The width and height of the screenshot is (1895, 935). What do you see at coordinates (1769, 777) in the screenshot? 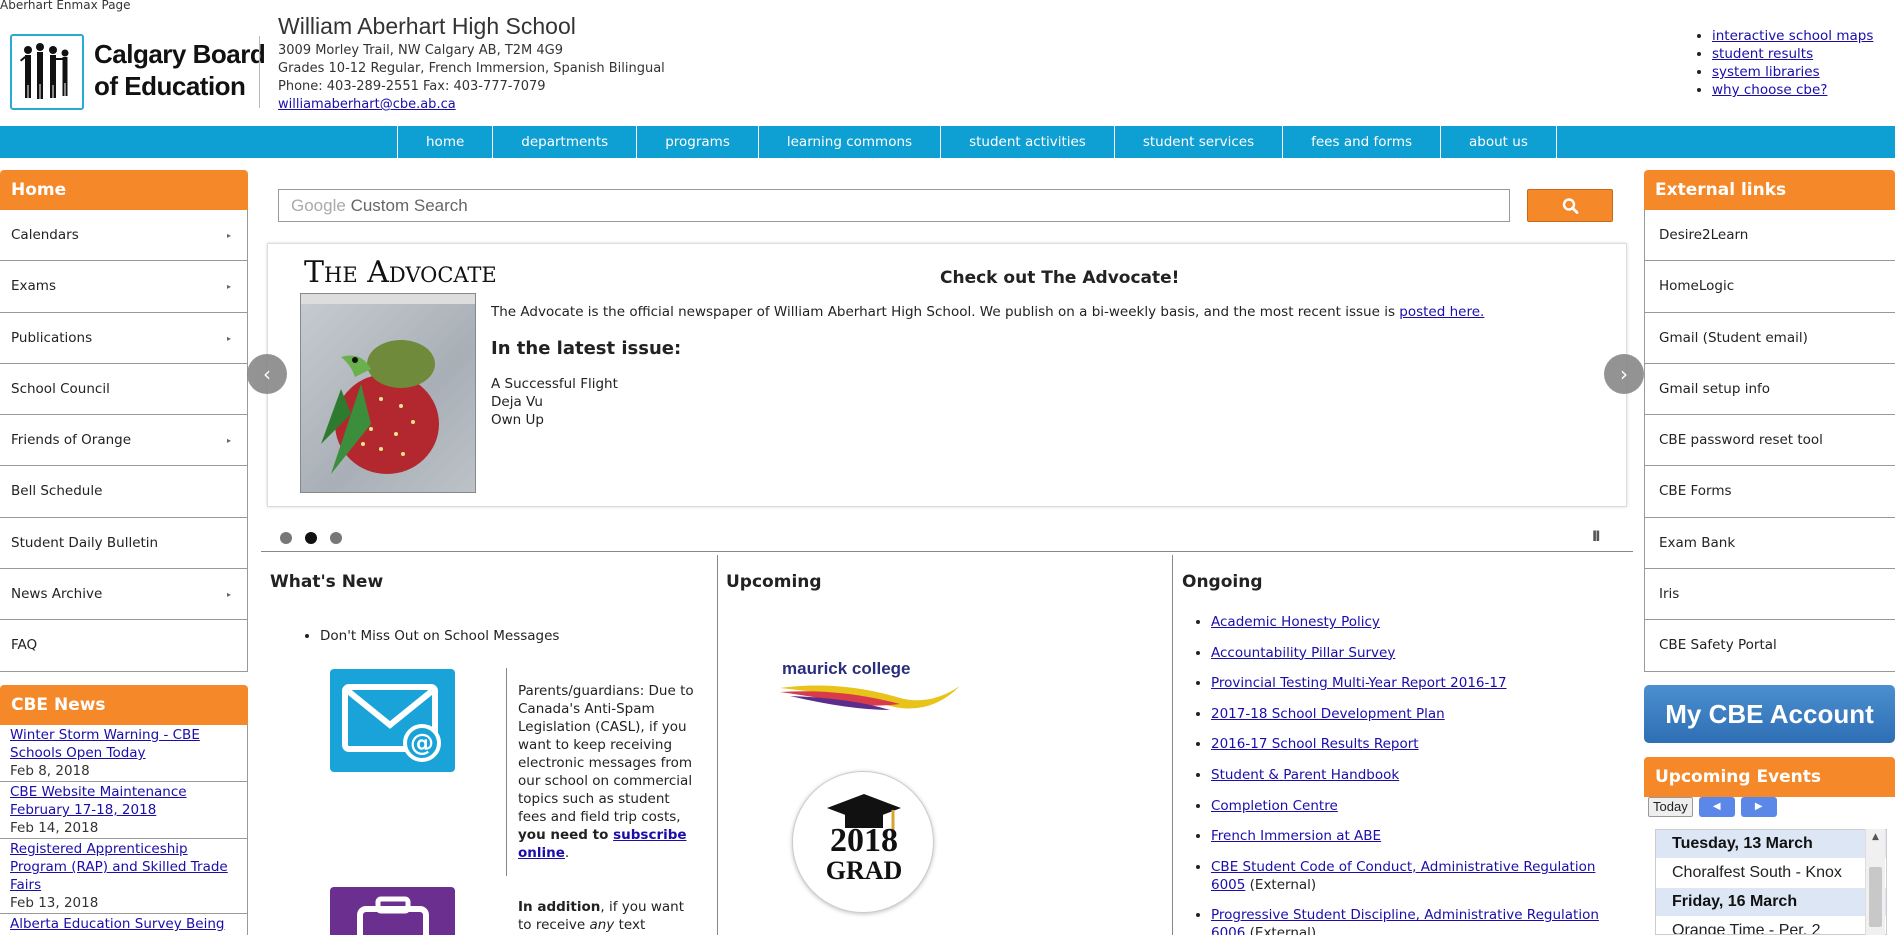
I see `upcoming-events-panel: Upcoming Events` at bounding box center [1769, 777].